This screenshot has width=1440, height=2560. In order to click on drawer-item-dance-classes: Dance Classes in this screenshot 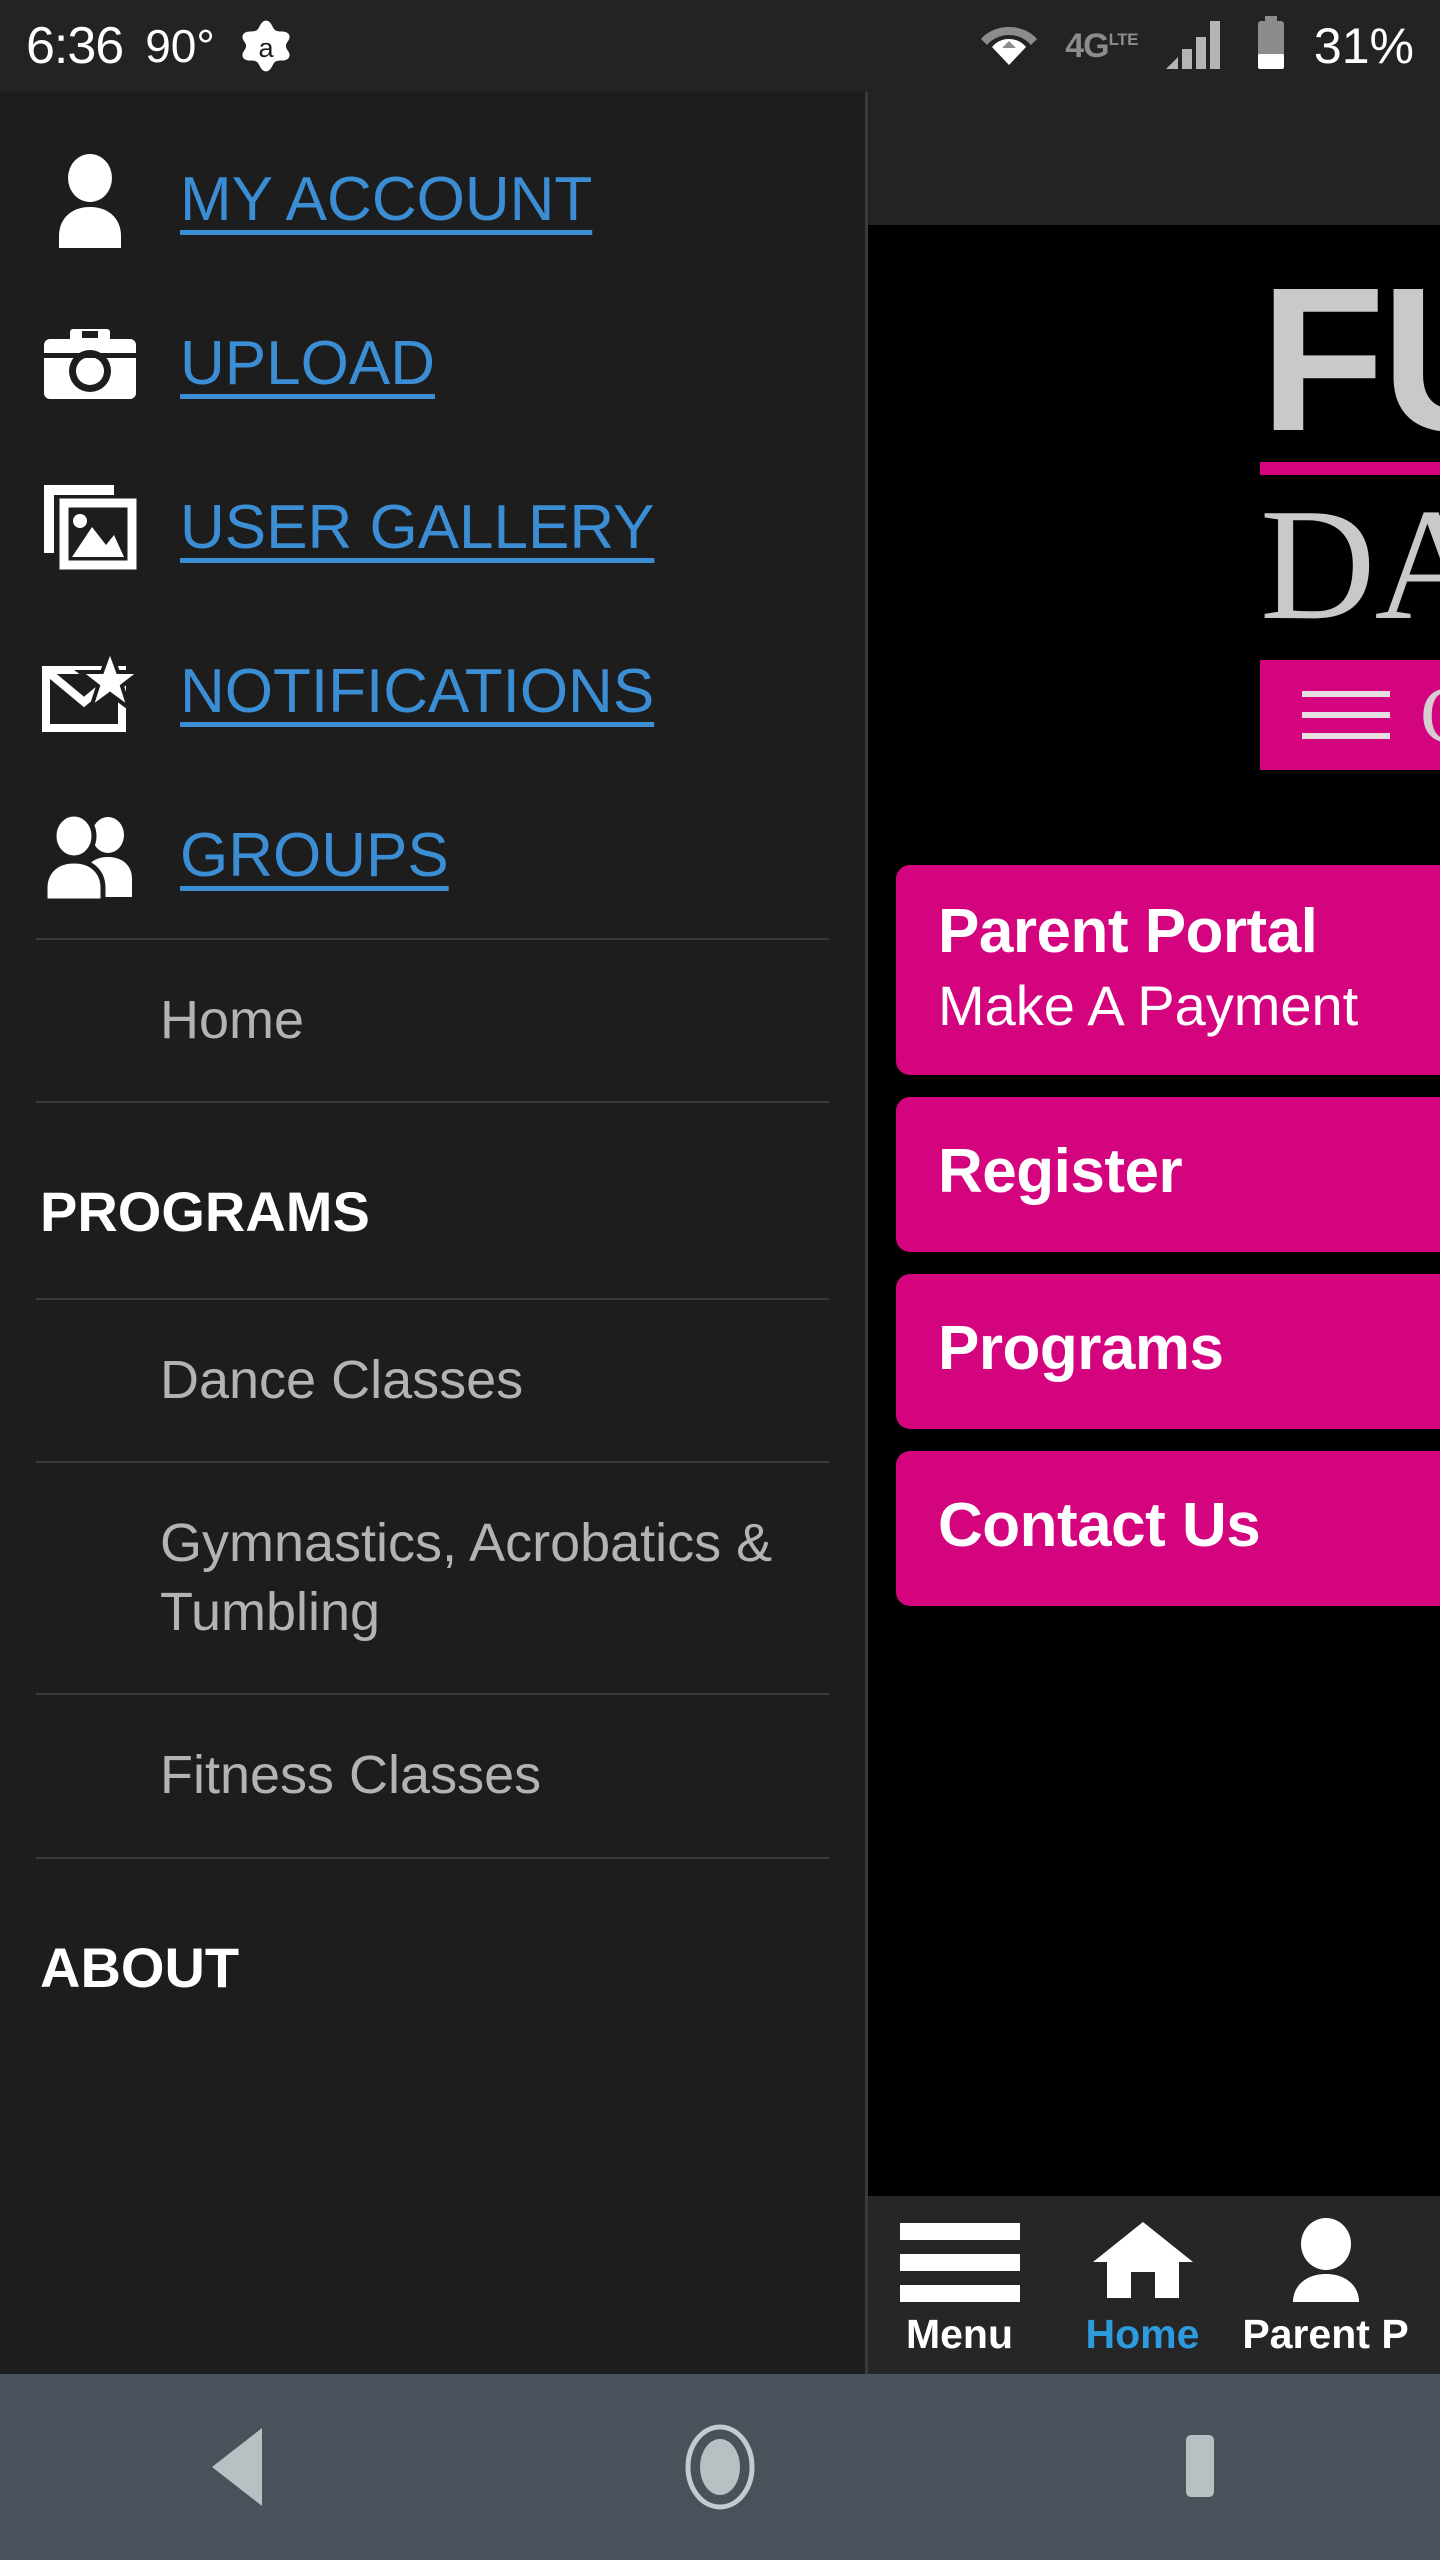, I will do `click(432, 1380)`.